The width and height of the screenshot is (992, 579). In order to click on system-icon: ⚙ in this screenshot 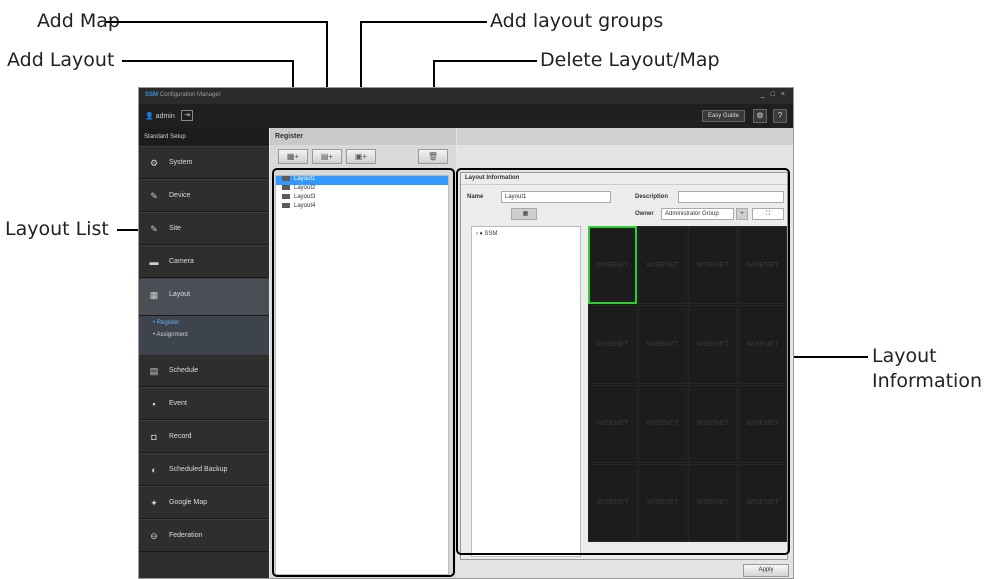, I will do `click(154, 163)`.